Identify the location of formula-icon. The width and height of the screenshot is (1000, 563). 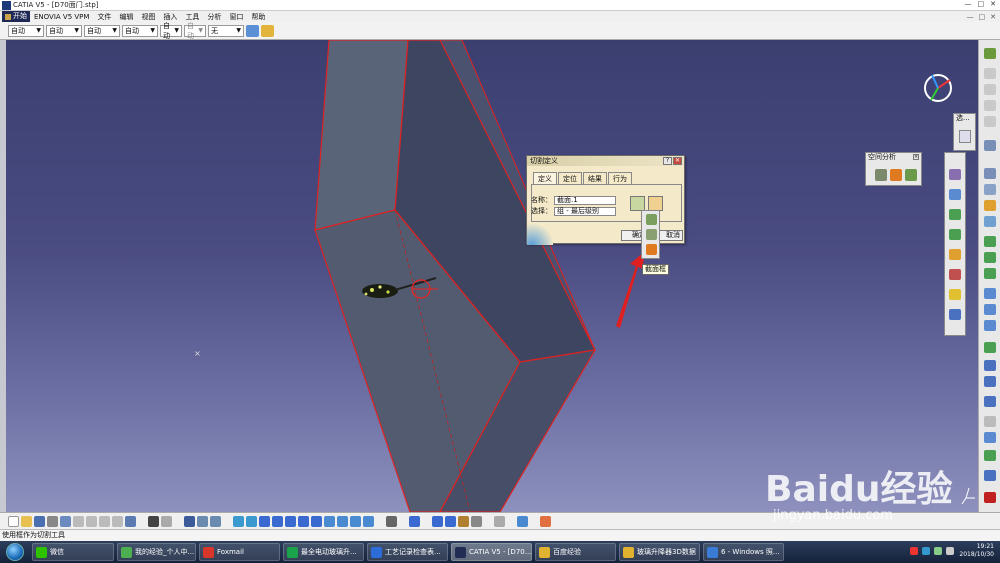
(153, 521).